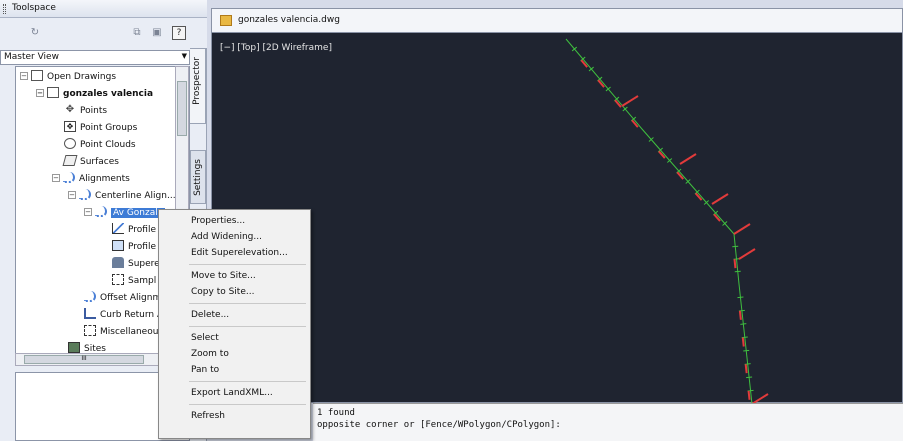 Image resolution: width=903 pixels, height=441 pixels. I want to click on menu-item-pan-to: Pan to, so click(234, 370).